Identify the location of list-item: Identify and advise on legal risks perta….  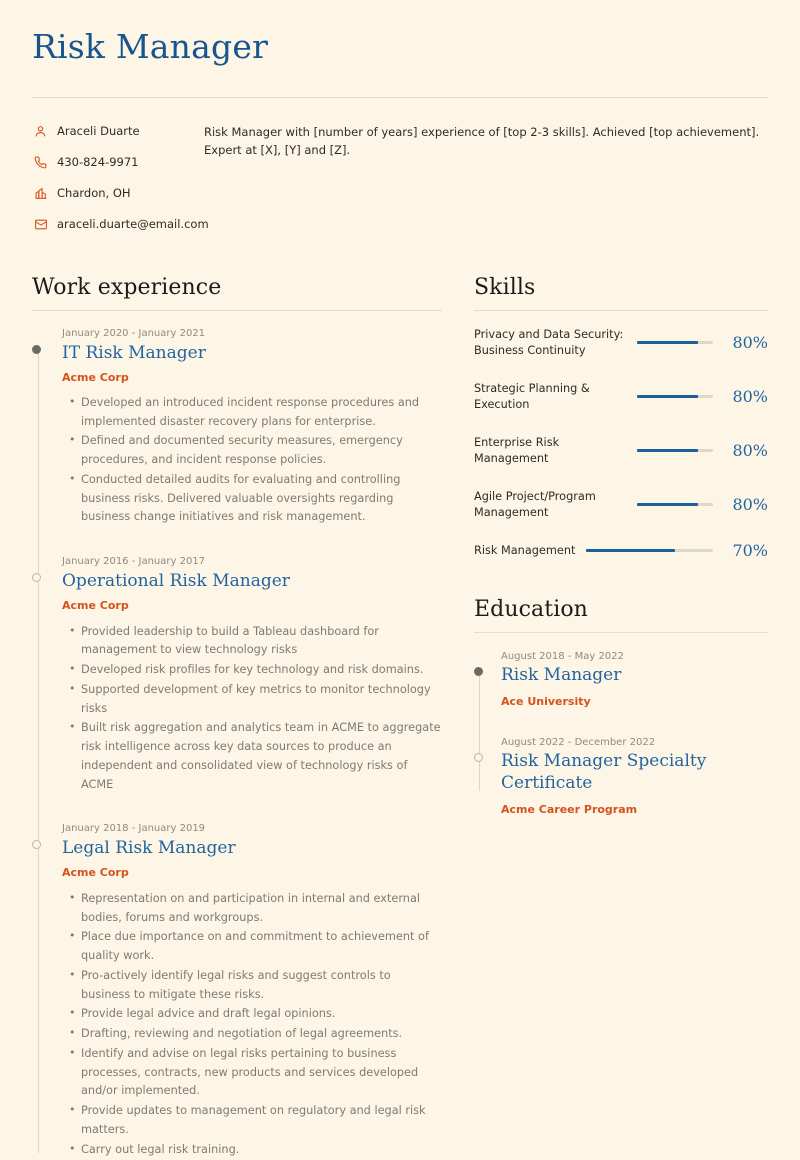
(255, 1072).